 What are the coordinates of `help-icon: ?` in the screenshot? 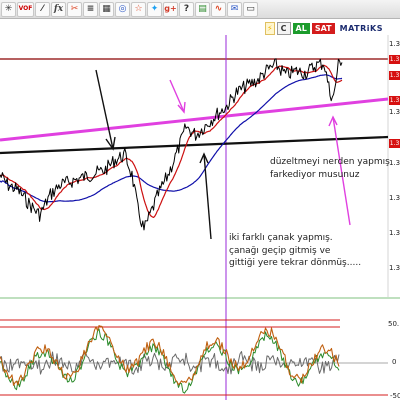 It's located at (186, 9).